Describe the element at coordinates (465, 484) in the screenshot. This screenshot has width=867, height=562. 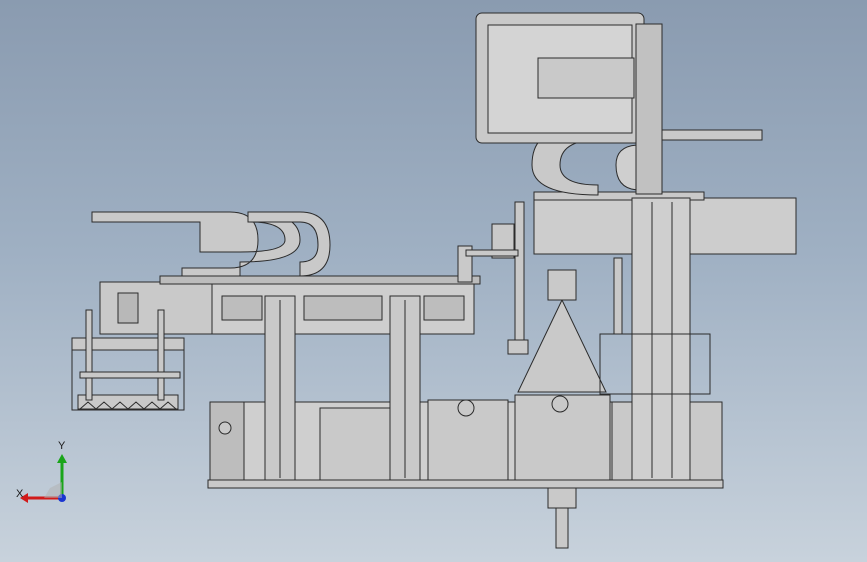
I see `base-plate` at that location.